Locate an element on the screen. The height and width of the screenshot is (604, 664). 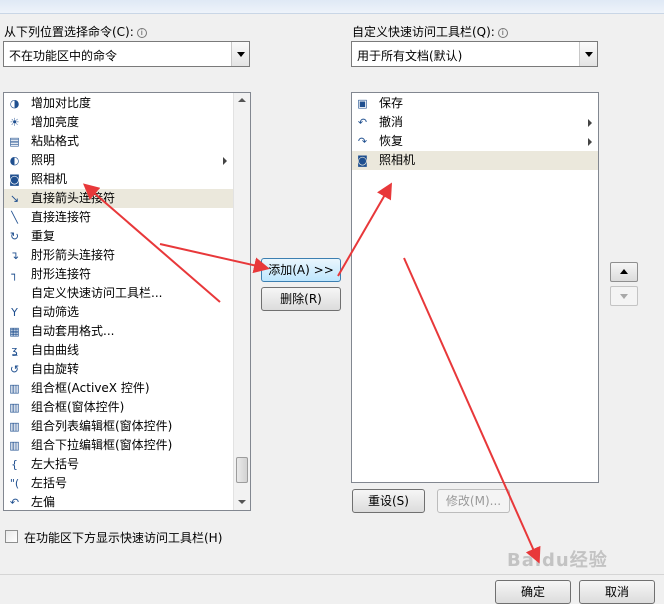
command-list-item-label: 增加对比度 is located at coordinates (61, 103).